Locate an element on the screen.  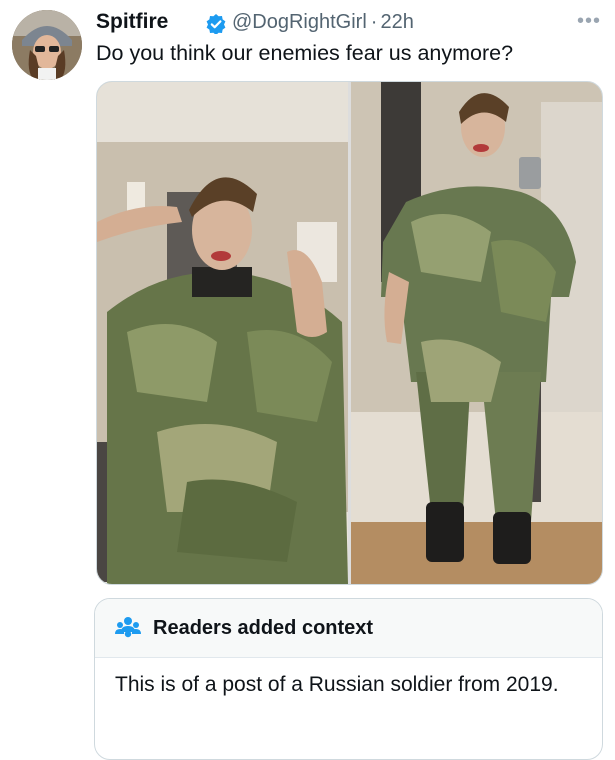
note-header: Readers added context is located at coordinates (348, 628).